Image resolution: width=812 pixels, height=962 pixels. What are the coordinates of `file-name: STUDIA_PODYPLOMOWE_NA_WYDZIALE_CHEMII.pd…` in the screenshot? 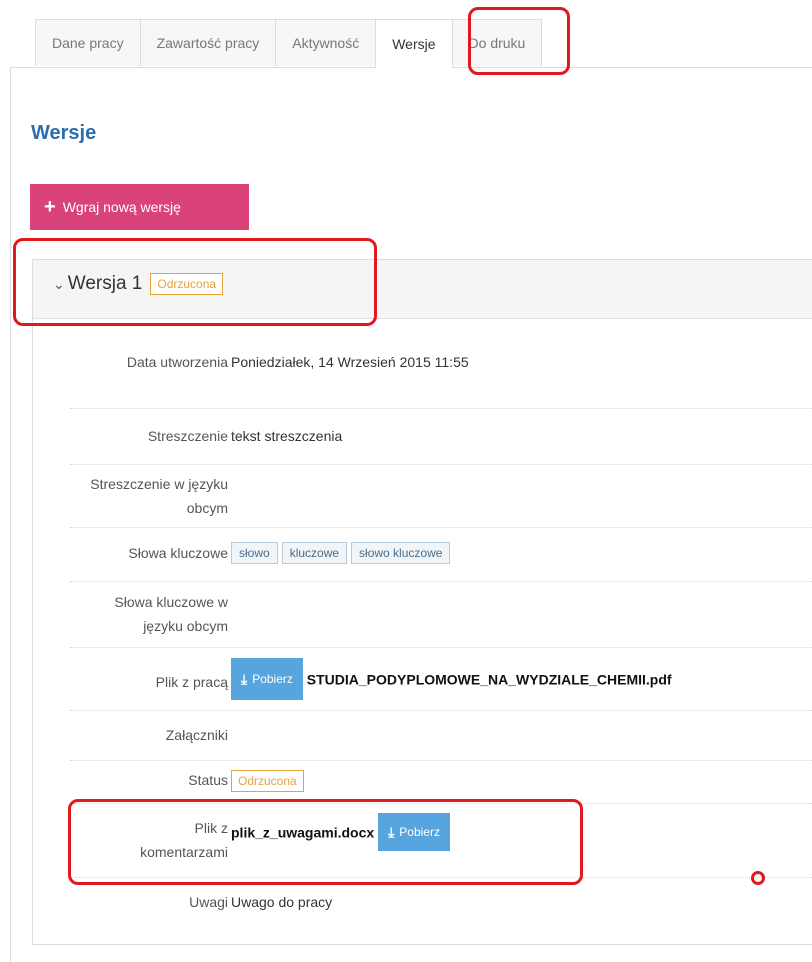 It's located at (489, 679).